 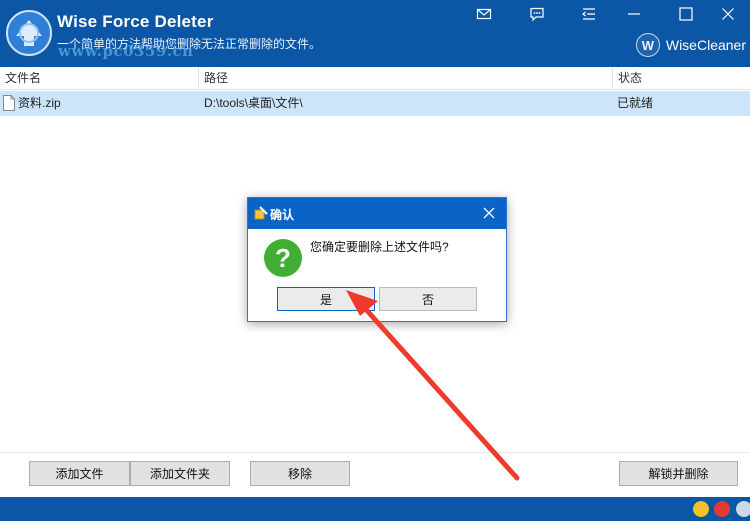 I want to click on close-button, so click(x=728, y=14).